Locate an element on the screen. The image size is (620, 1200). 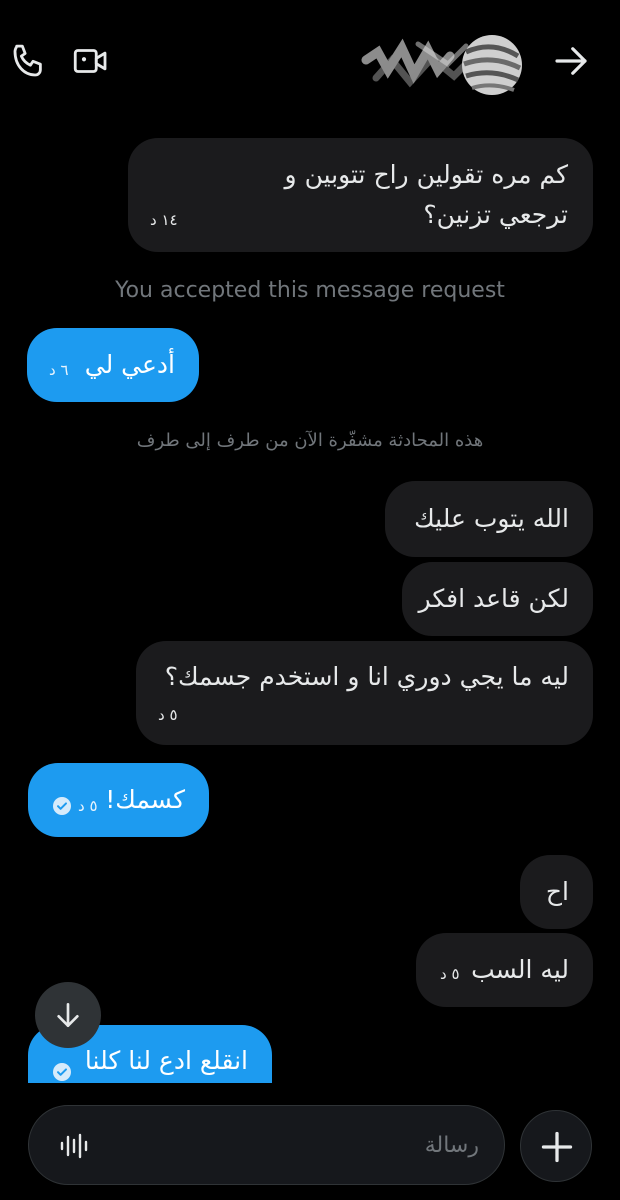
add-attachment-button is located at coordinates (556, 1146).